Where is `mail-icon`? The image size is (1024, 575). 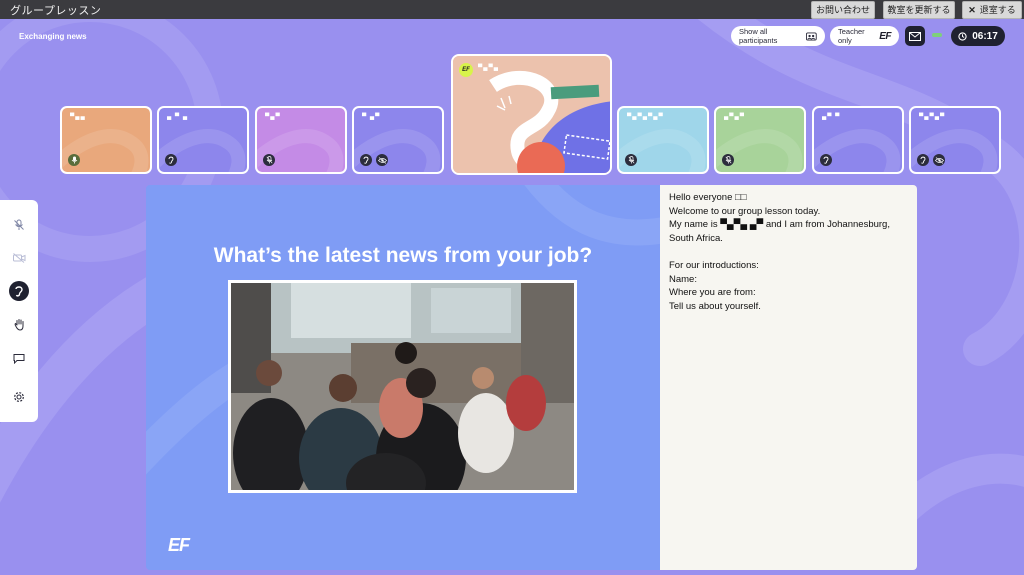
mail-icon is located at coordinates (915, 36).